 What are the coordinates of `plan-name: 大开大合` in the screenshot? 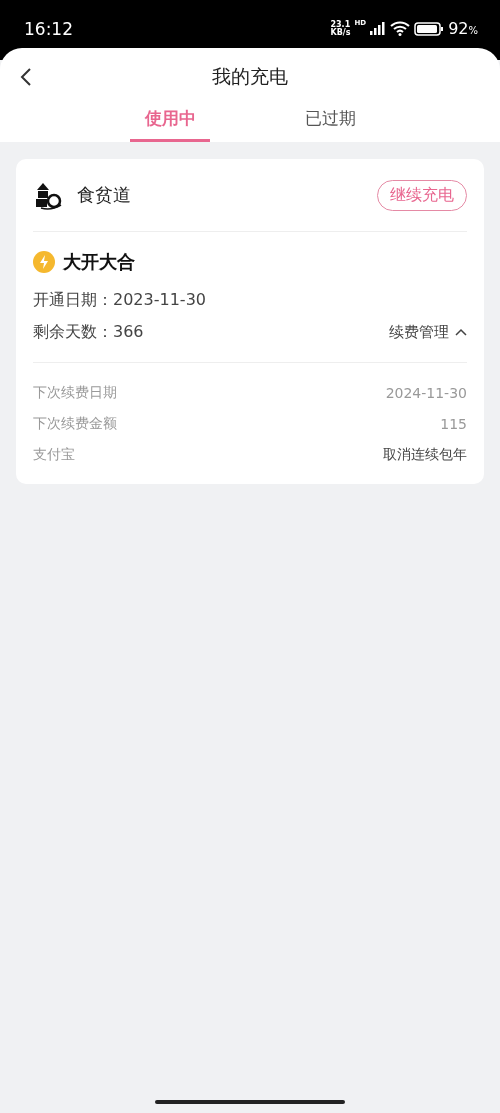 It's located at (99, 262).